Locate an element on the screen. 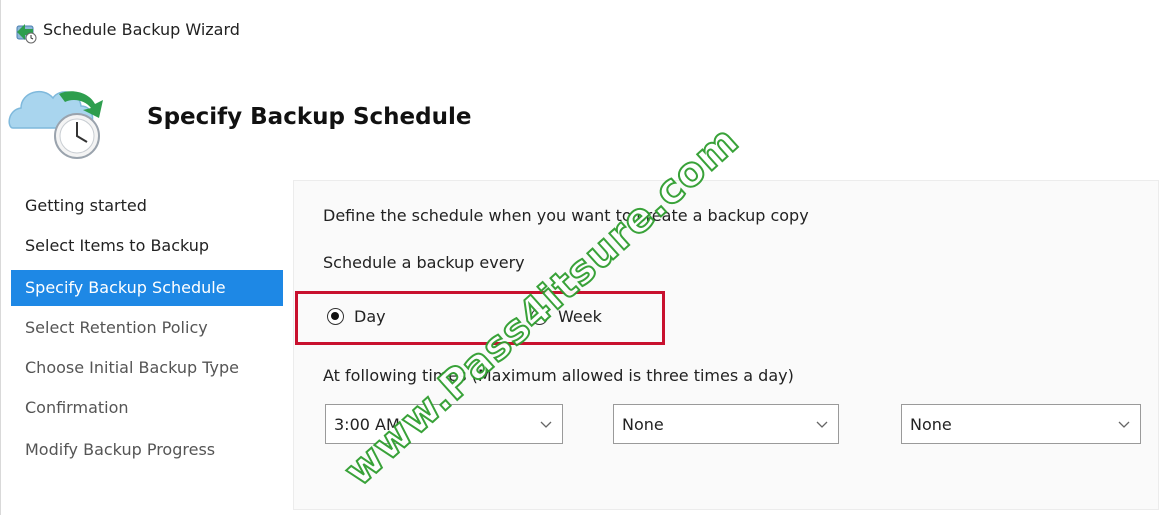  cloud-clock-backup-icon is located at coordinates (55, 124).